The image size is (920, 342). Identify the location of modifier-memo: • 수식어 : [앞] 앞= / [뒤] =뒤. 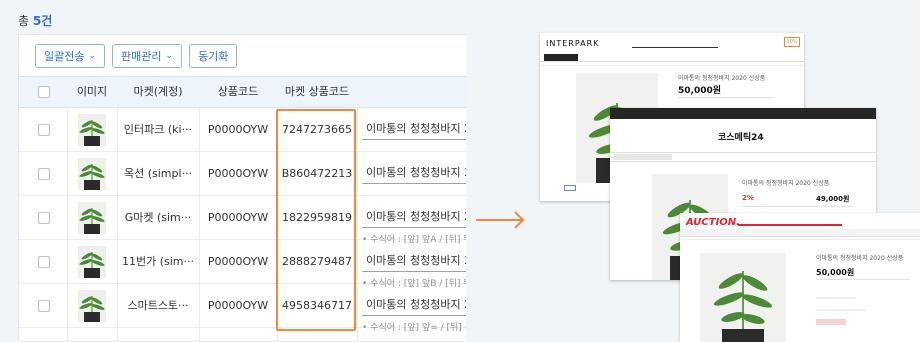
(414, 328).